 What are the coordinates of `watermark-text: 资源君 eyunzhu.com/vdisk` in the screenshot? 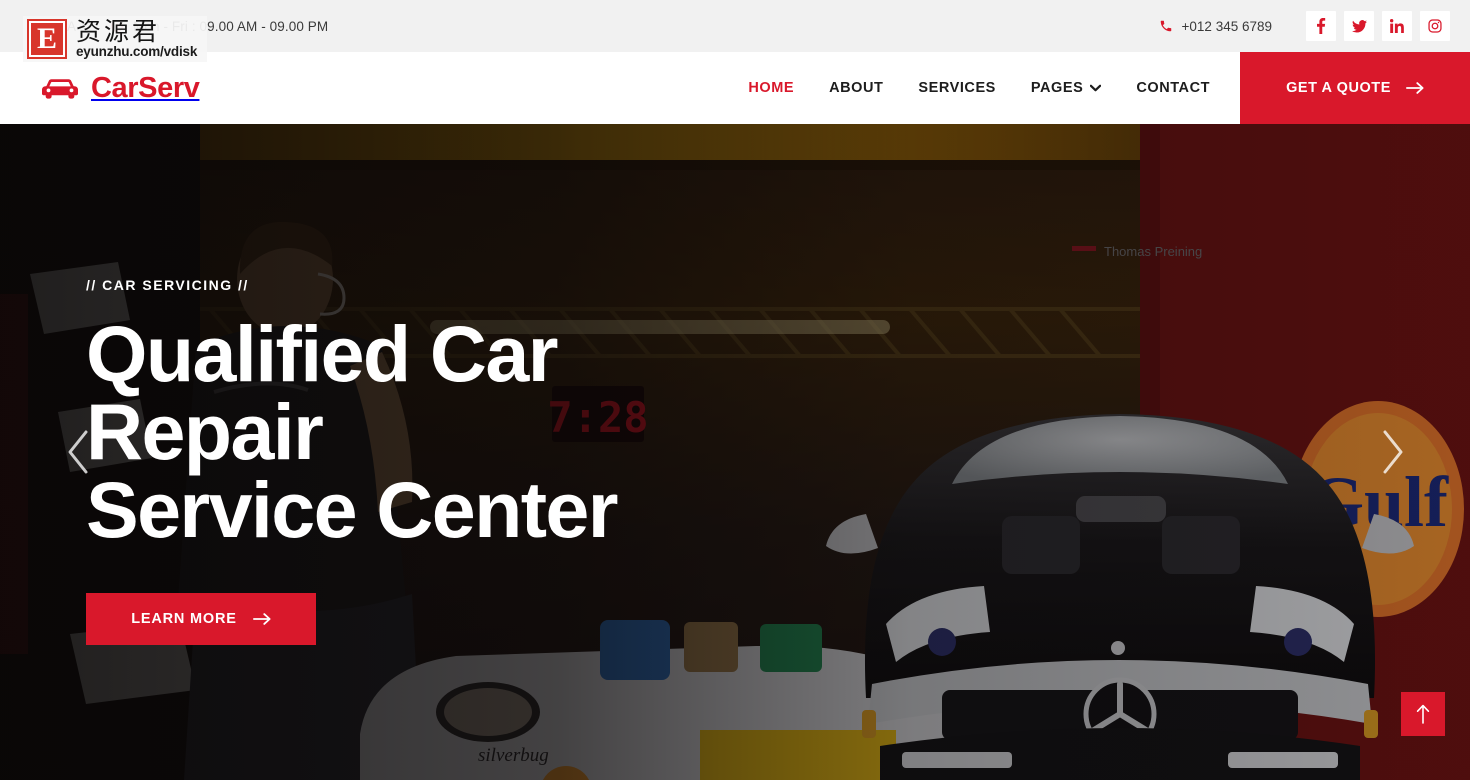 It's located at (137, 38).